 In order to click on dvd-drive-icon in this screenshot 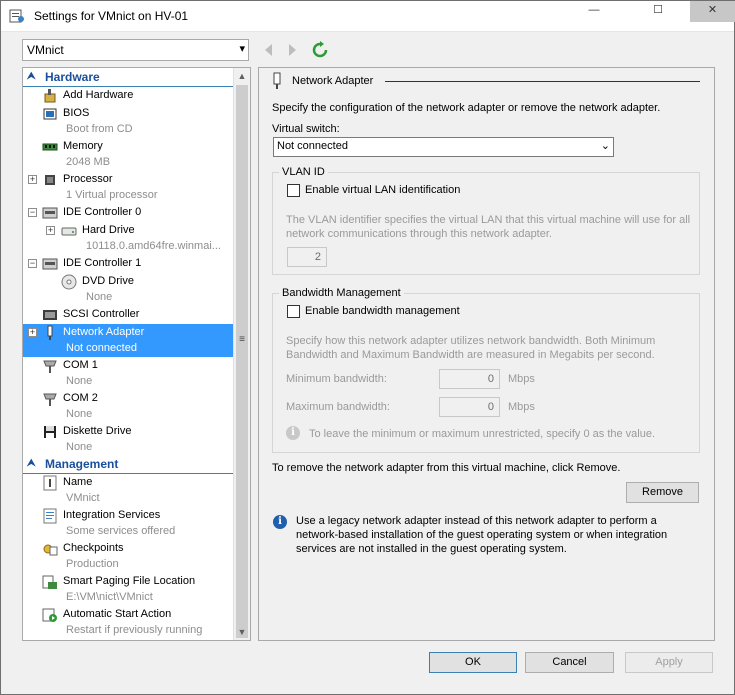, I will do `click(69, 282)`.